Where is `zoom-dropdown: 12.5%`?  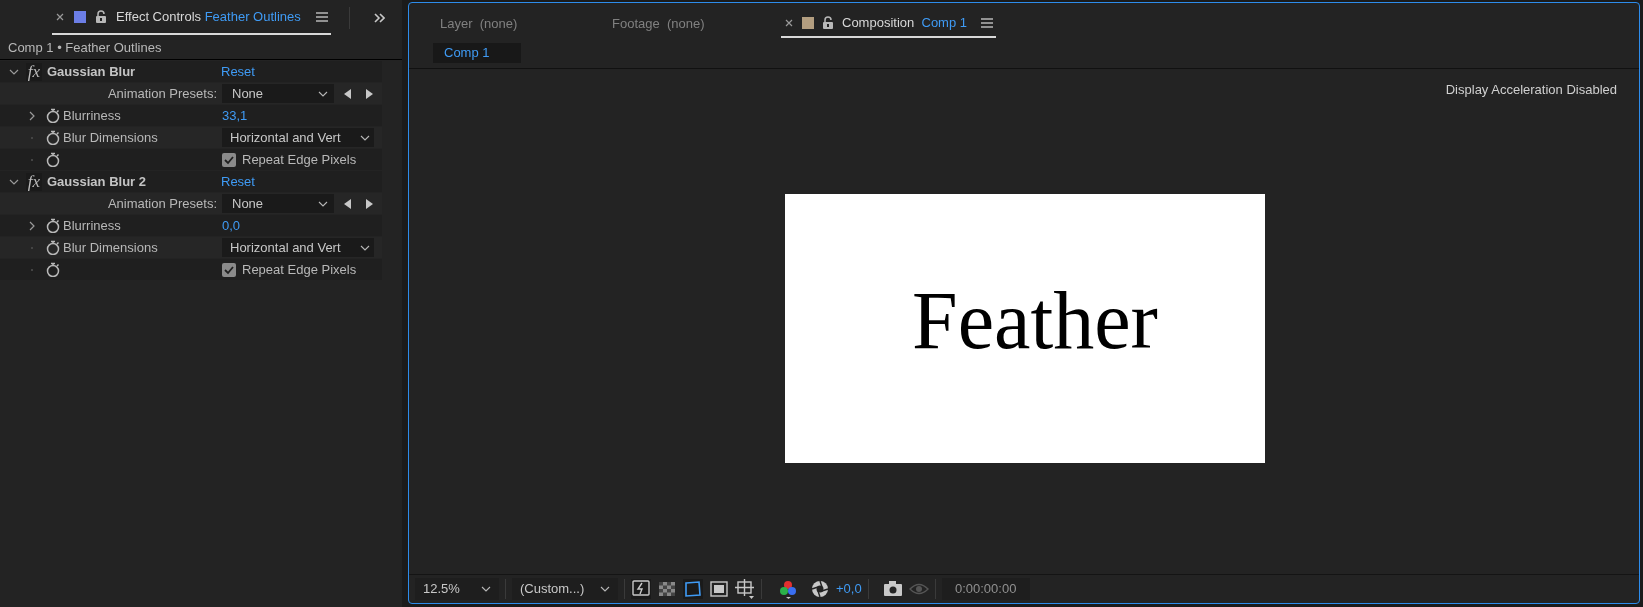 zoom-dropdown: 12.5% is located at coordinates (457, 589).